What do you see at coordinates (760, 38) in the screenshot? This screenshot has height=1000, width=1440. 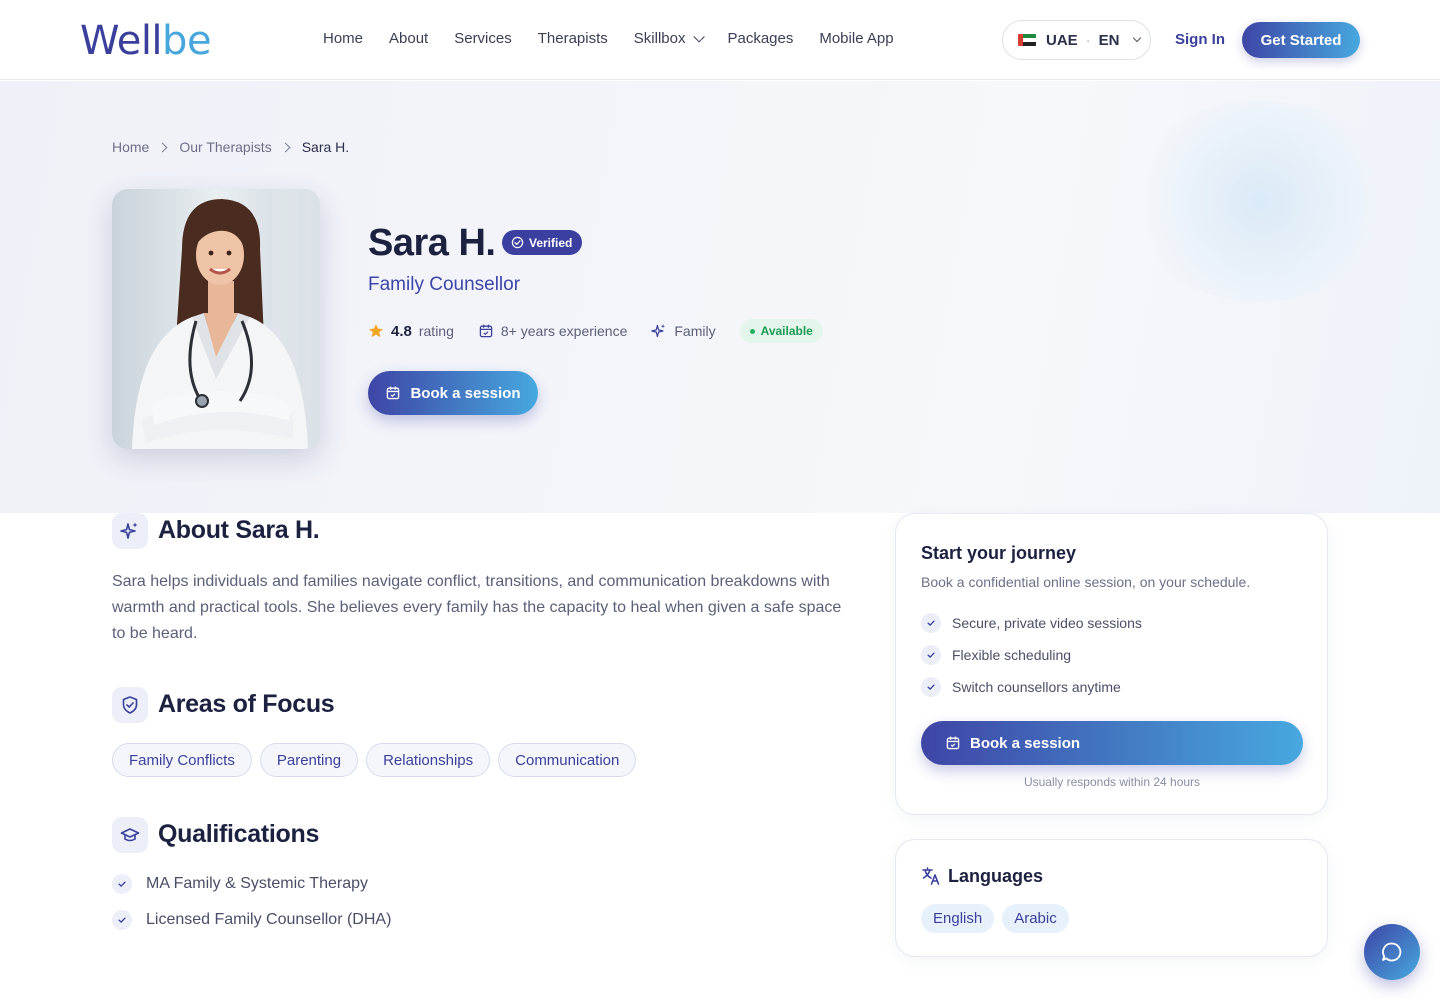 I see `nav-packages: Packages` at bounding box center [760, 38].